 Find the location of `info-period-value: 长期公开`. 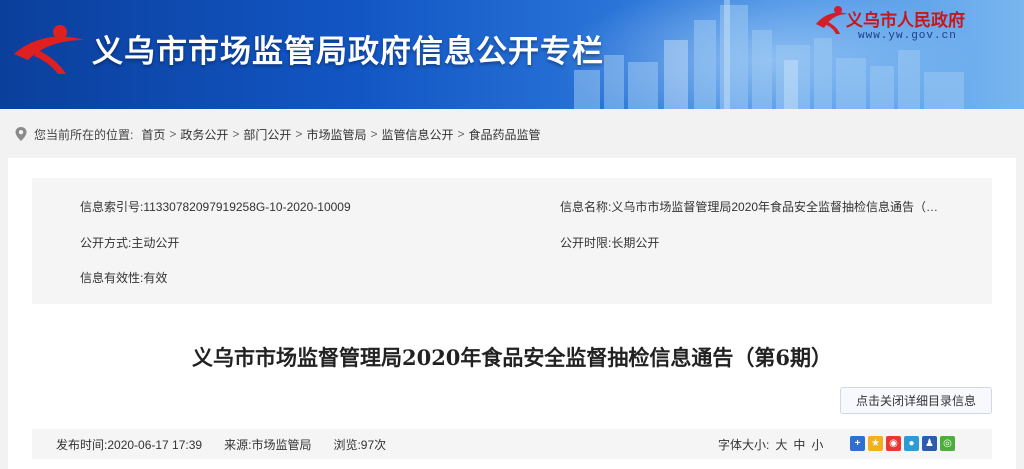

info-period-value: 长期公开 is located at coordinates (635, 243).